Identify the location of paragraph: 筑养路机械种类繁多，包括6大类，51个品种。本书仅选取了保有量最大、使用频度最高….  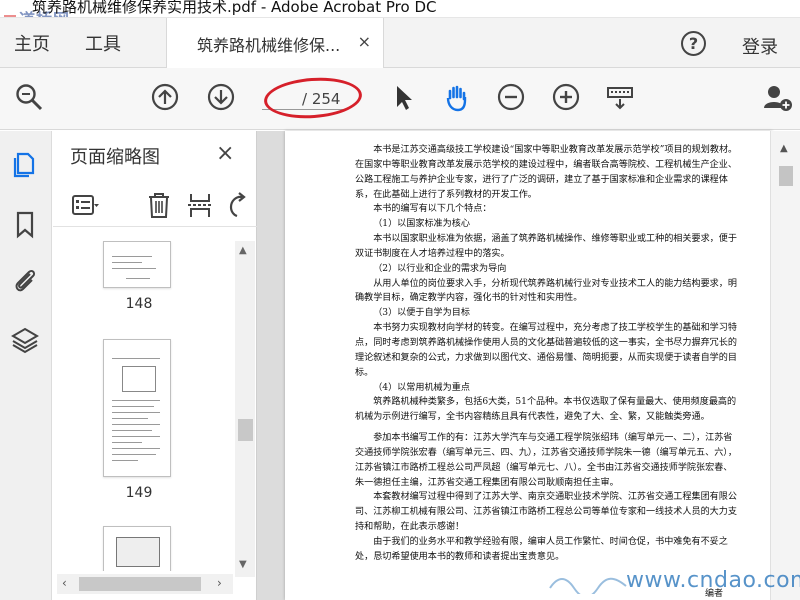
(546, 410).